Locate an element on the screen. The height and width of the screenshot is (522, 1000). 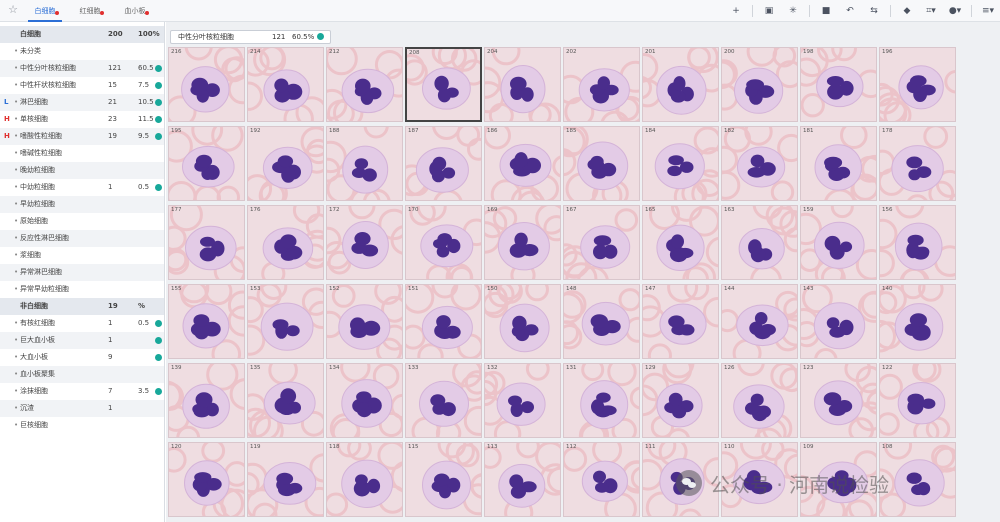
cell-thumbnail: 184 is located at coordinates (680, 163).